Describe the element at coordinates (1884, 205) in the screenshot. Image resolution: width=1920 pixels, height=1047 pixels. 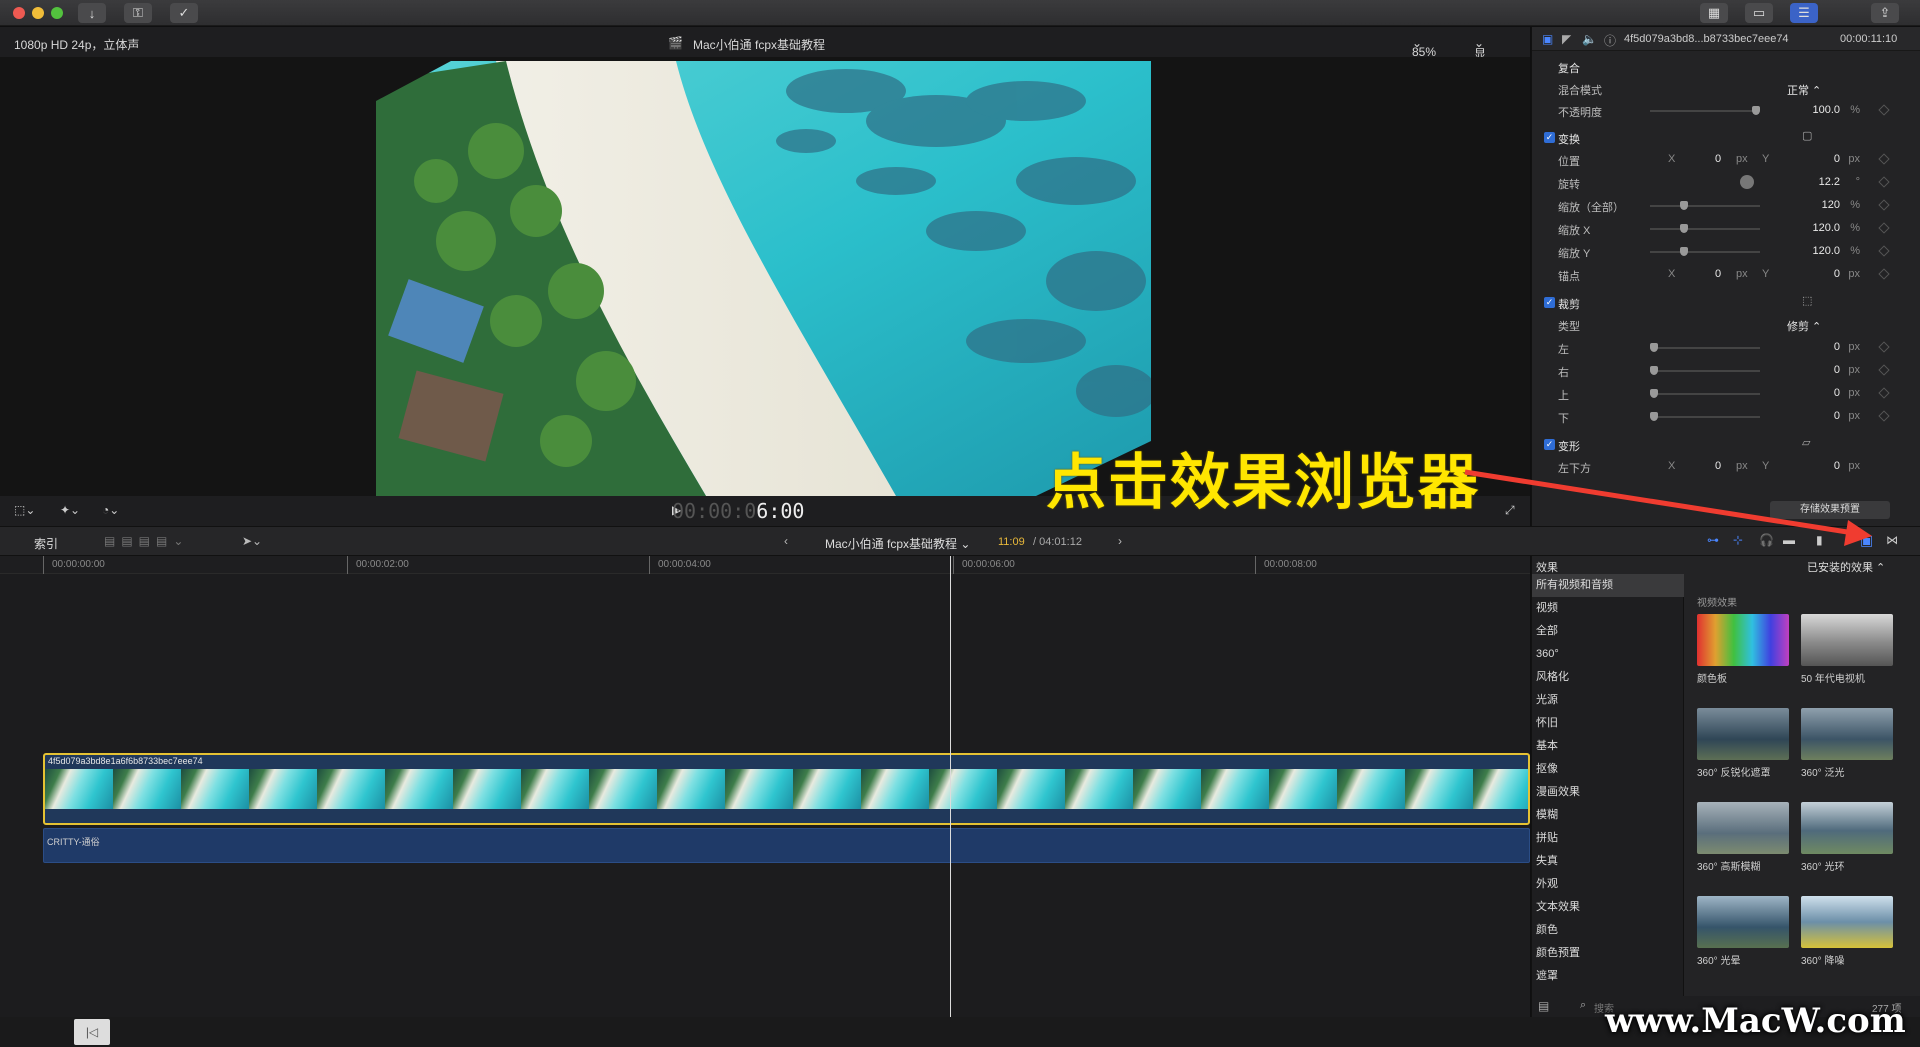
I see `scale-all-keyframe-button` at that location.